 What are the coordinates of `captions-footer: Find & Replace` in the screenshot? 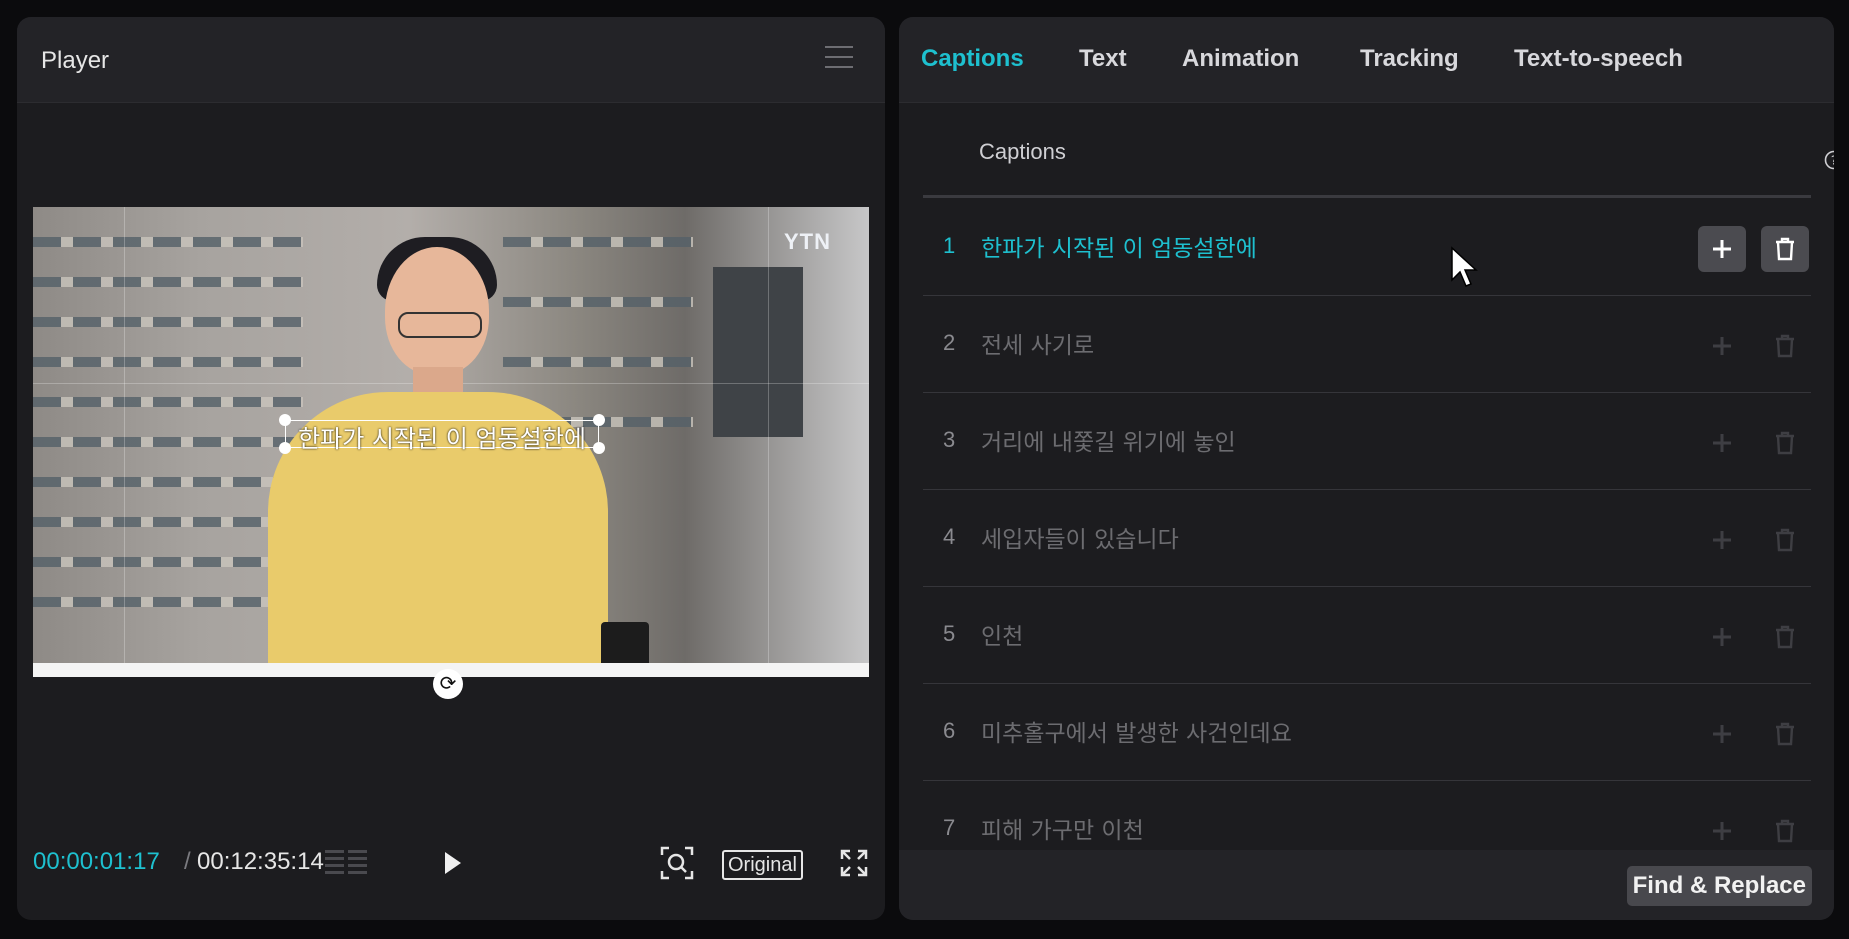 It's located at (1366, 885).